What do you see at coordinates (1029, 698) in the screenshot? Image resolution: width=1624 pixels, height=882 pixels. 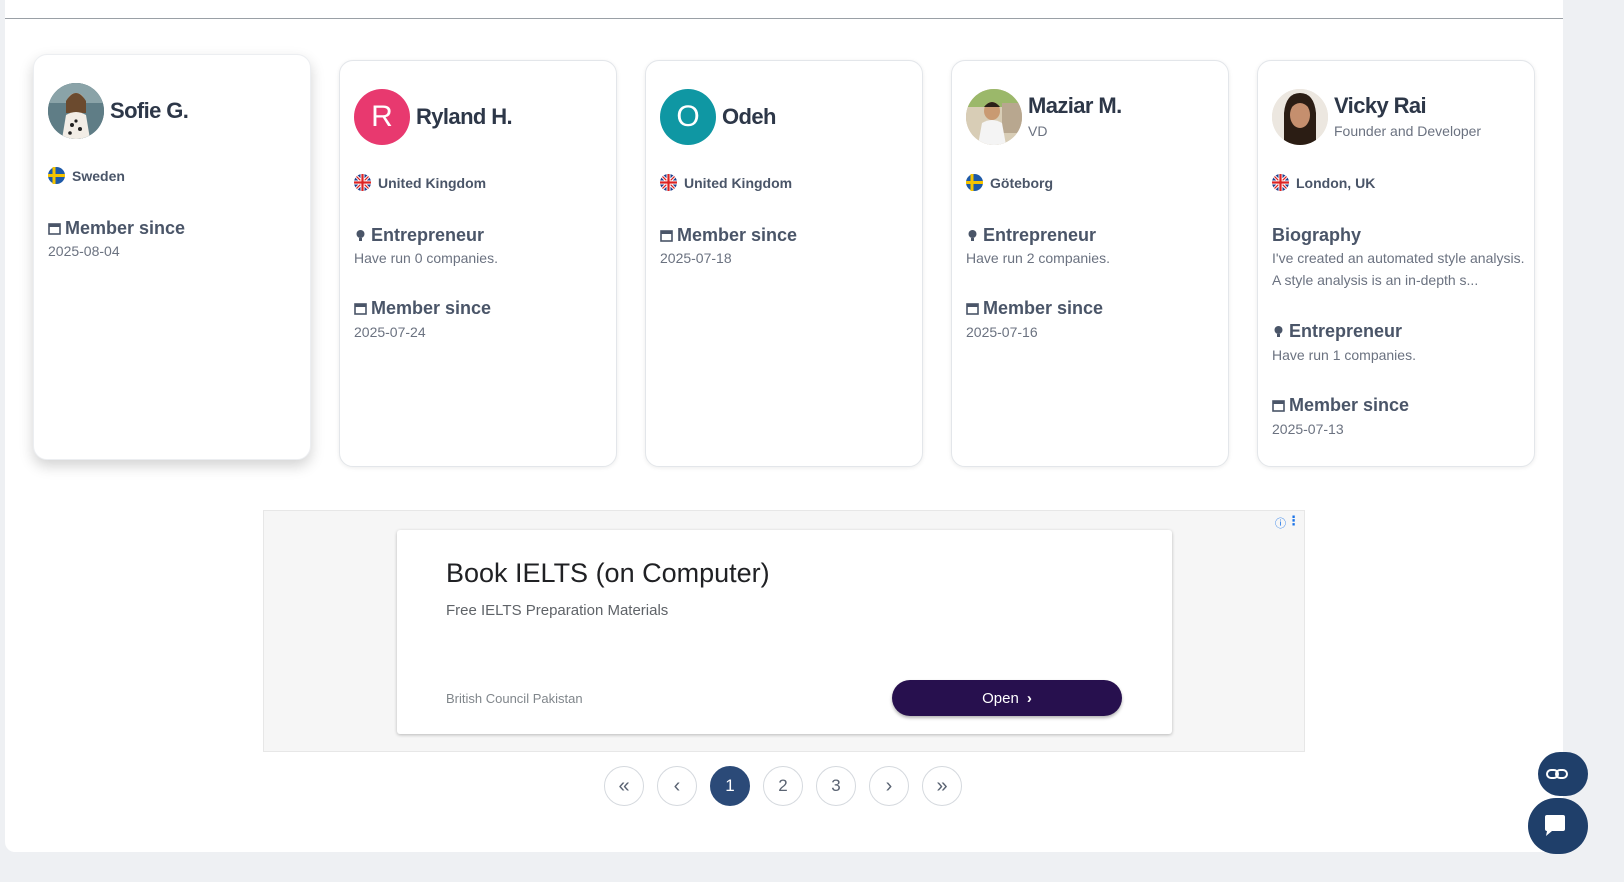 I see `chevron-right-icon: ›` at bounding box center [1029, 698].